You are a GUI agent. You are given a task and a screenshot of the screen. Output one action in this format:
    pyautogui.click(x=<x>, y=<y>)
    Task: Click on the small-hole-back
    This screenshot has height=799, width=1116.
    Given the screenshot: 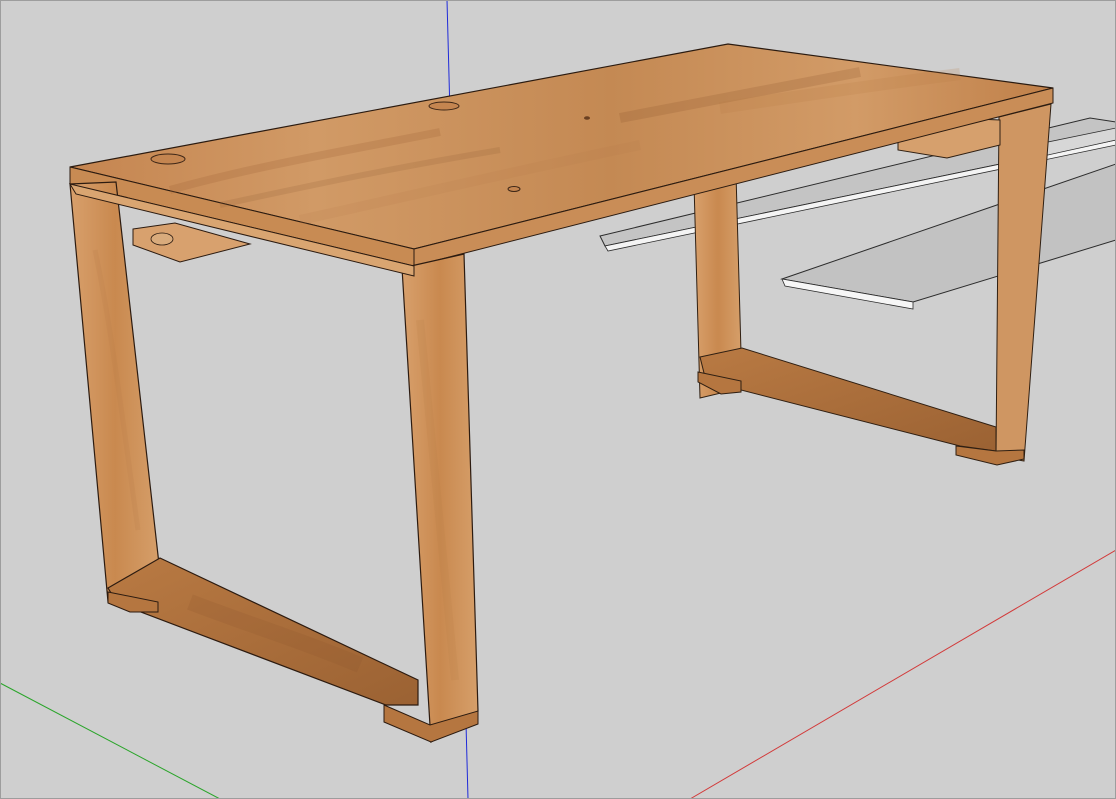 What is the action you would take?
    pyautogui.click(x=587, y=118)
    